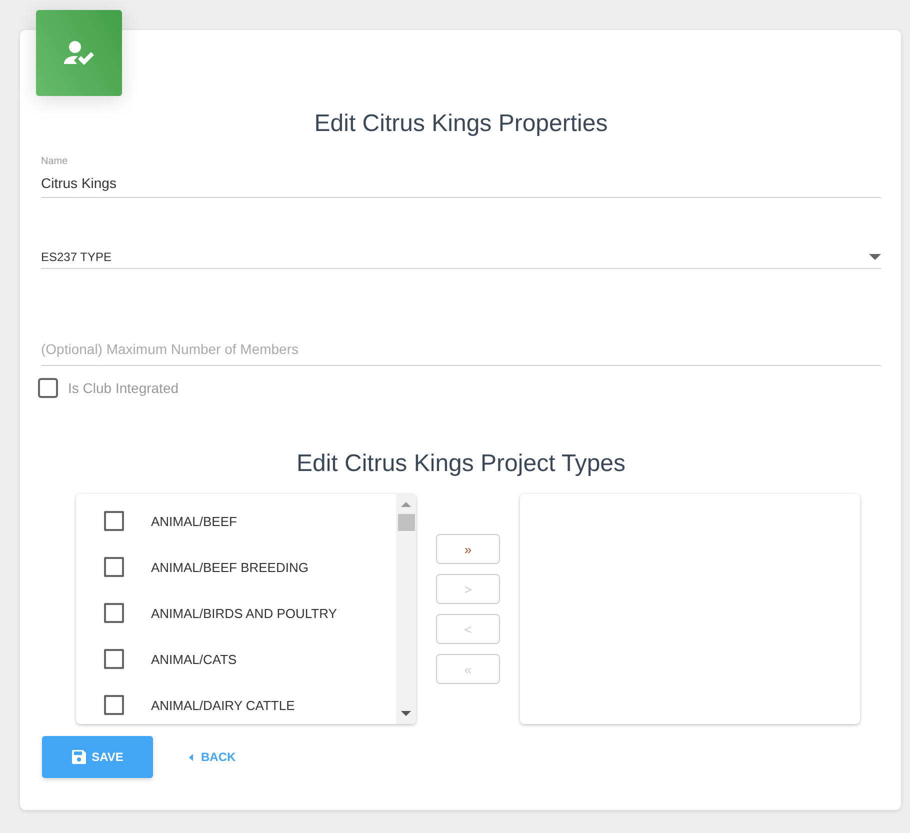  What do you see at coordinates (79, 757) in the screenshot?
I see `save-icon` at bounding box center [79, 757].